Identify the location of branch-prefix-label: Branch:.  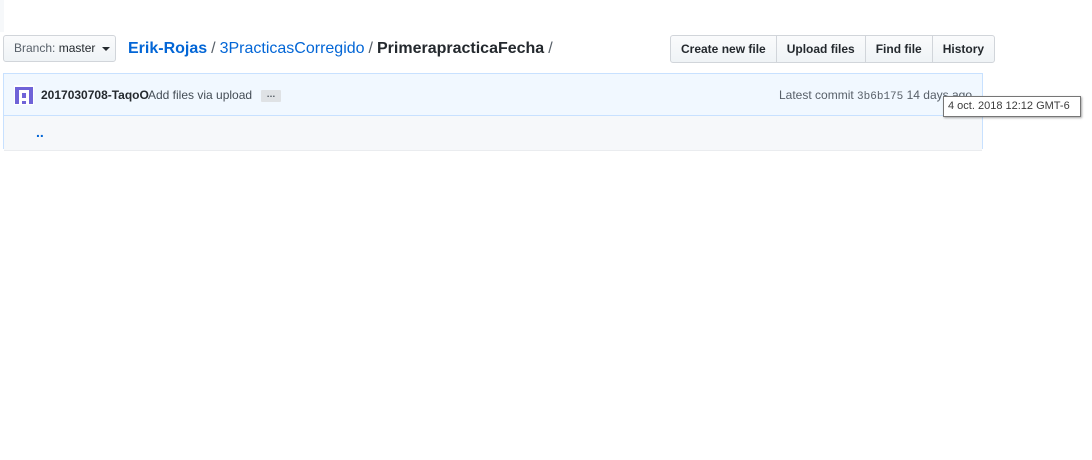
(35, 48).